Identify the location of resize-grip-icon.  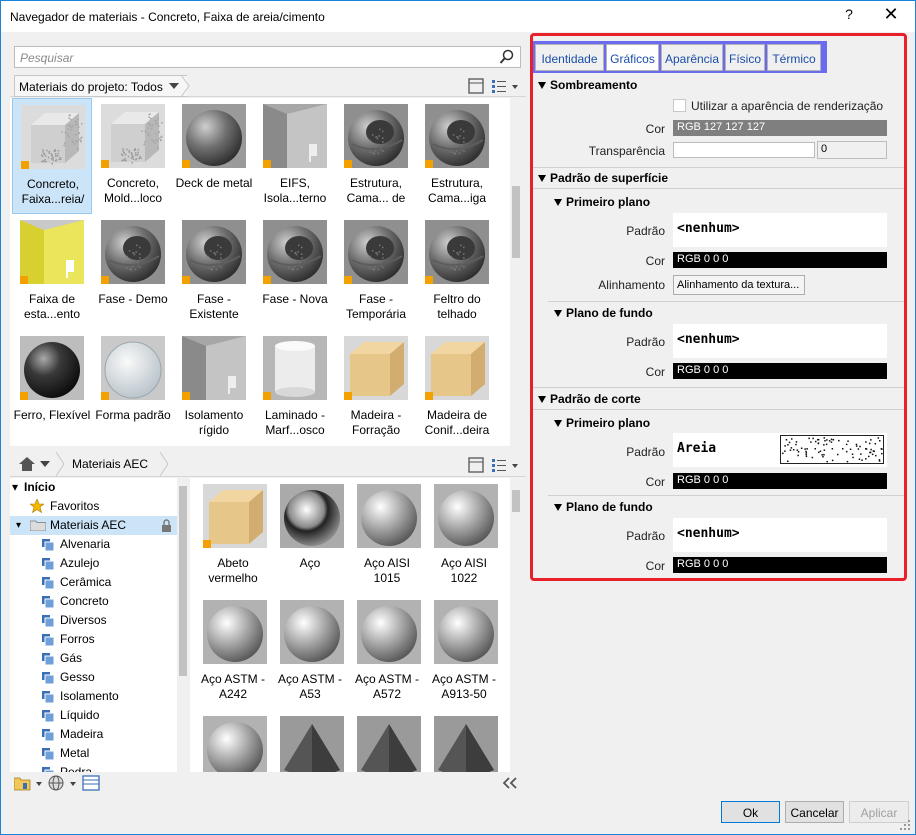
(905, 825).